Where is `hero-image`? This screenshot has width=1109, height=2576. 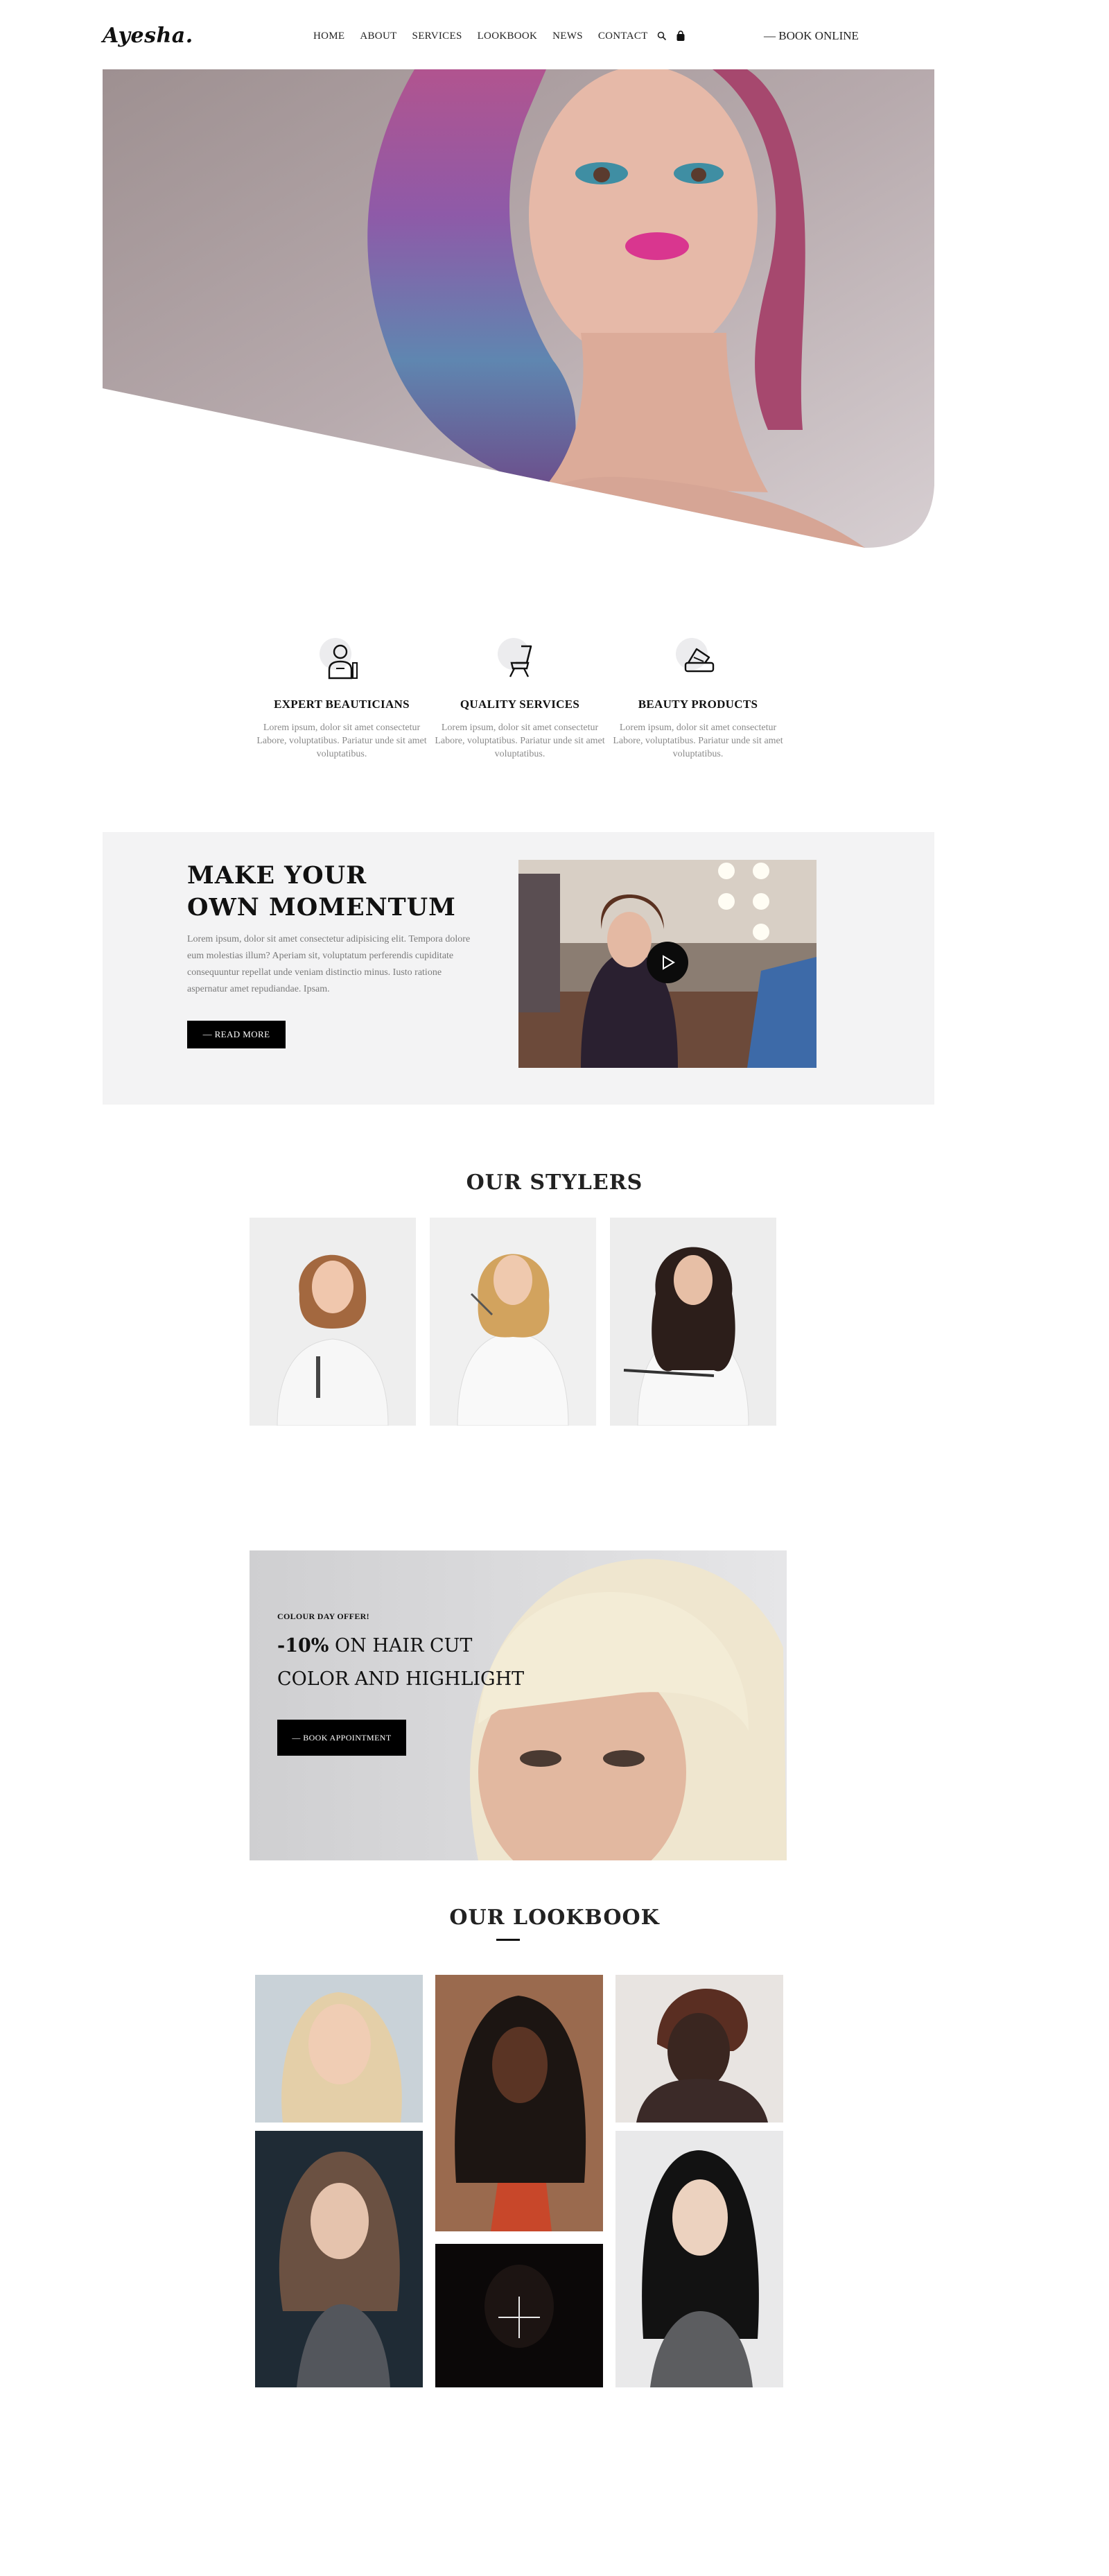
hero-image is located at coordinates (518, 308).